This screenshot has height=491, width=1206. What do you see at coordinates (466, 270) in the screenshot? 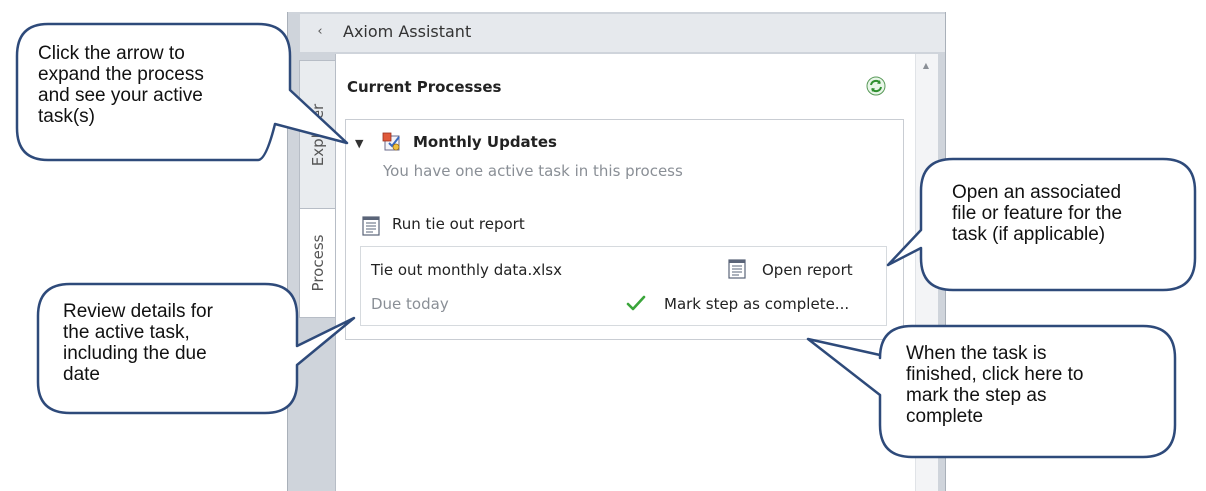
I see `task-file-name: Tie out monthly data.xlsx` at bounding box center [466, 270].